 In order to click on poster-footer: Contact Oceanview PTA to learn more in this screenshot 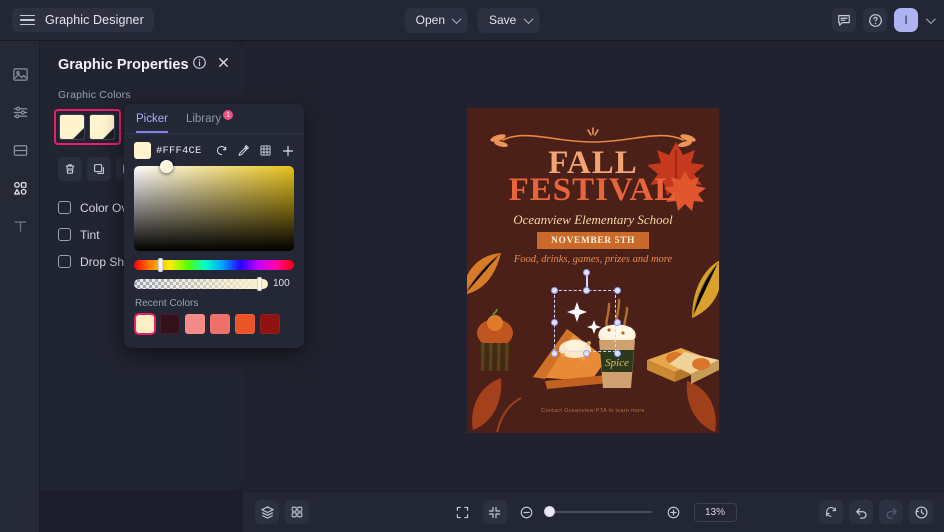, I will do `click(593, 411)`.